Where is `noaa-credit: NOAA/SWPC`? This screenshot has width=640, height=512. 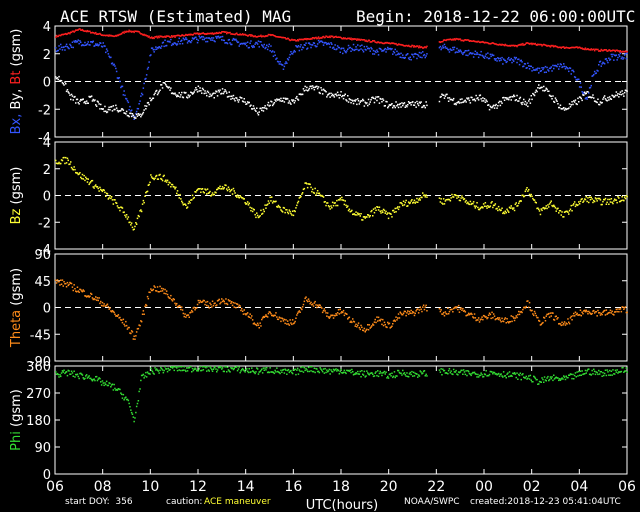 noaa-credit: NOAA/SWPC is located at coordinates (432, 502).